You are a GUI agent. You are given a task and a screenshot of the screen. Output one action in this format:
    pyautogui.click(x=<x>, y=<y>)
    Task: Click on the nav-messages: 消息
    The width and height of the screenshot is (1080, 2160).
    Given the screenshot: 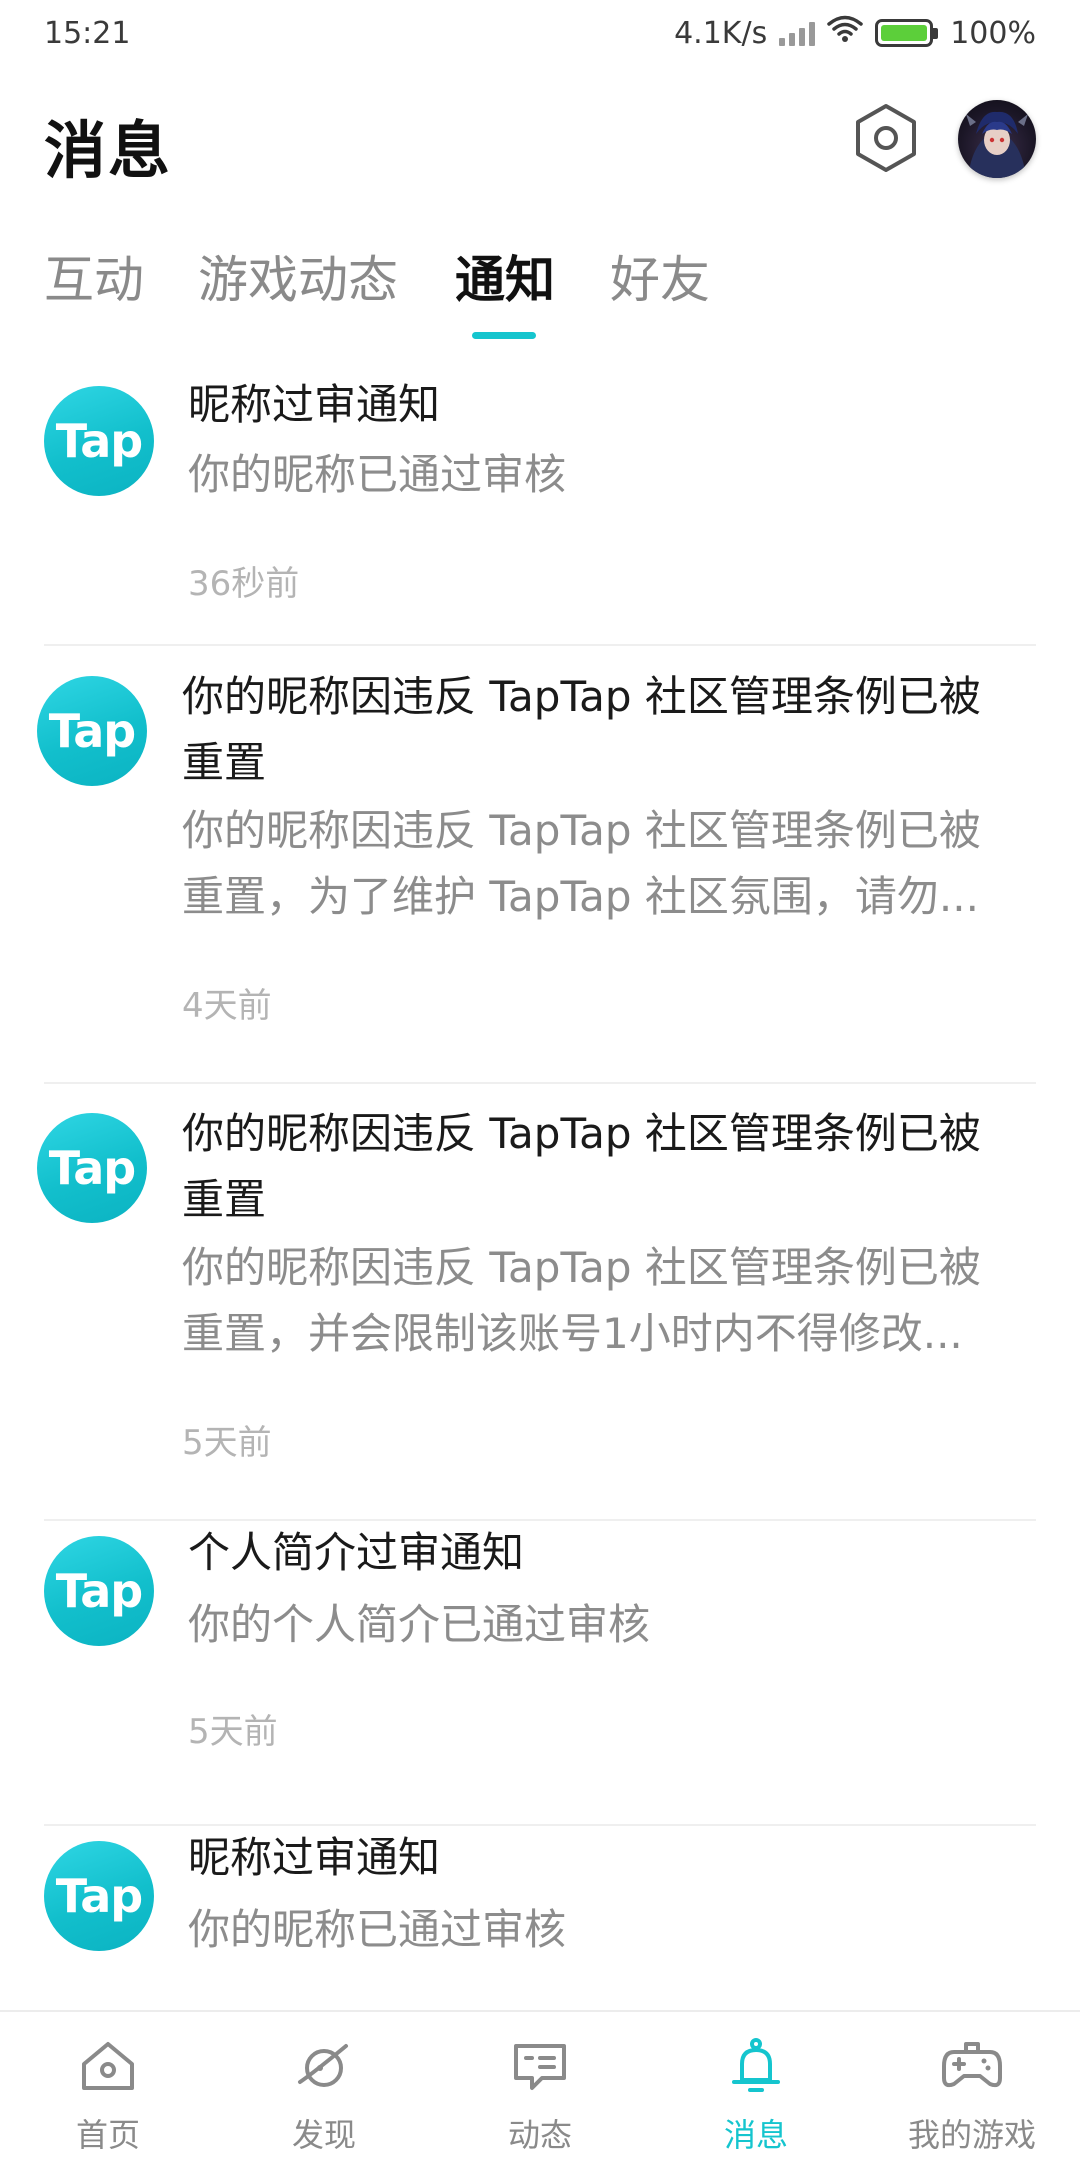 What is the action you would take?
    pyautogui.click(x=756, y=2086)
    